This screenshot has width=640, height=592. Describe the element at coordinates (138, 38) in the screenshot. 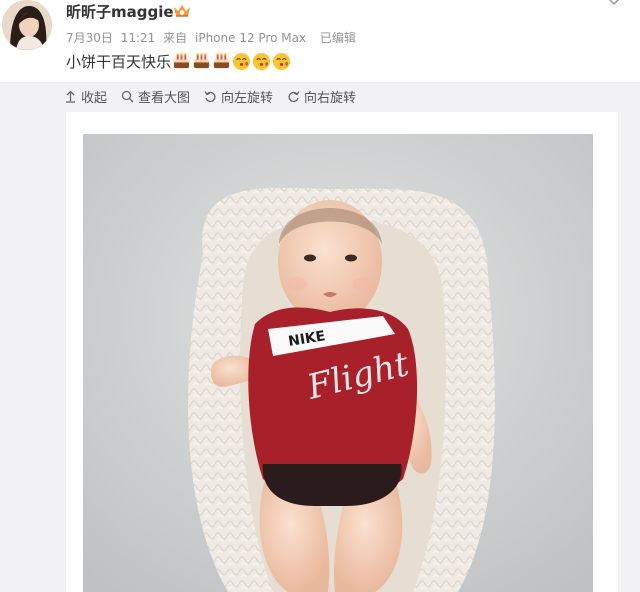

I see `post-time: 11:21` at that location.